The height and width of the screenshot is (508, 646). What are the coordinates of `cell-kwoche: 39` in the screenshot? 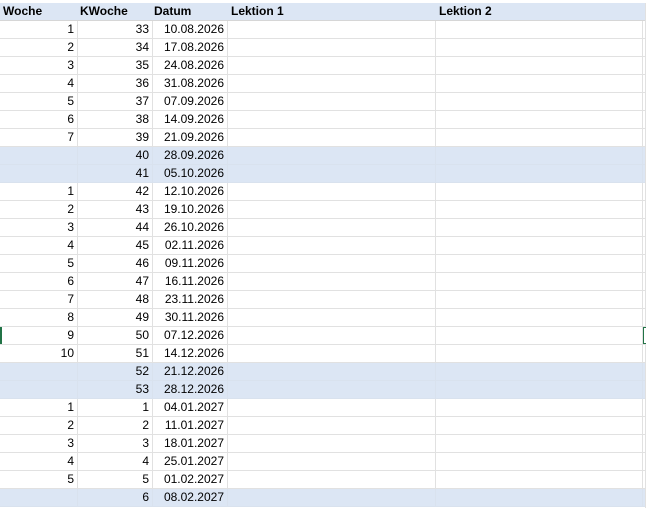 It's located at (115, 137).